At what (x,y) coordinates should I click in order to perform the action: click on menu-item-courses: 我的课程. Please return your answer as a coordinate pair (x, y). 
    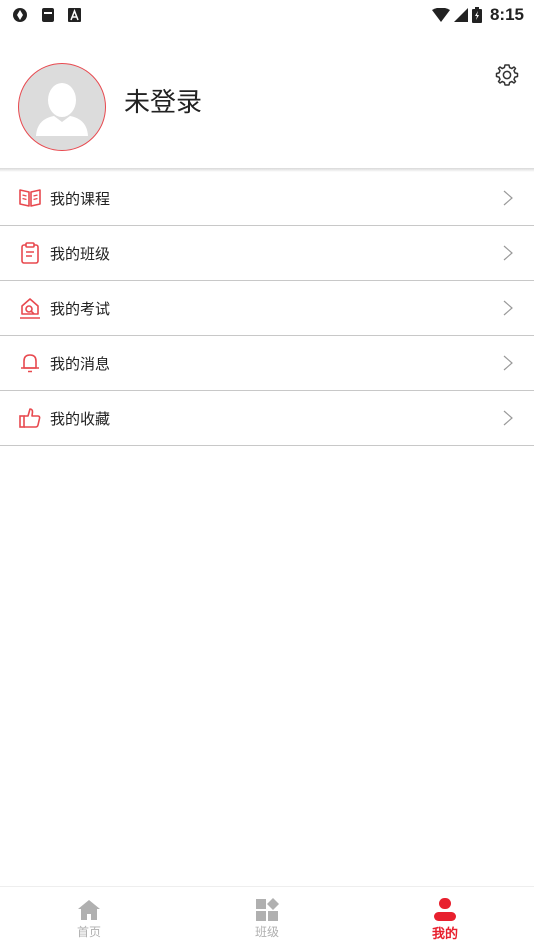
    Looking at the image, I should click on (267, 198).